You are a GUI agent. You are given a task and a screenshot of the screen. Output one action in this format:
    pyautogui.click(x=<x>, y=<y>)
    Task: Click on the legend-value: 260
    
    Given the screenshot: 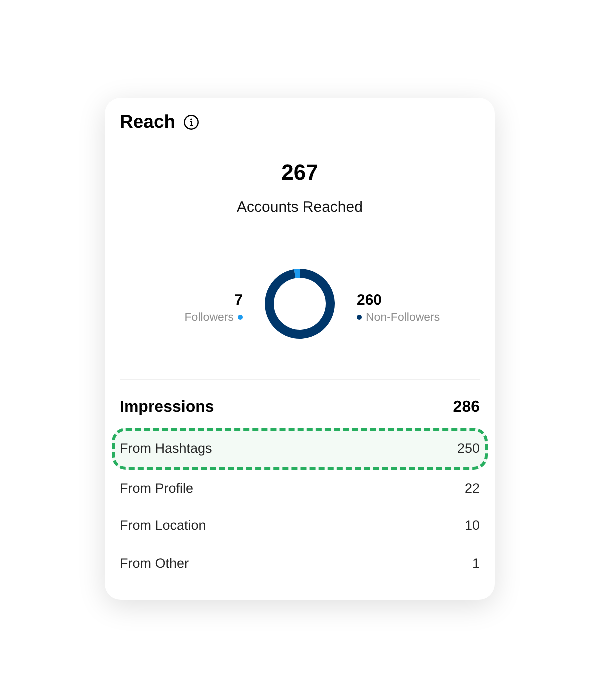 What is the action you would take?
    pyautogui.click(x=369, y=301)
    